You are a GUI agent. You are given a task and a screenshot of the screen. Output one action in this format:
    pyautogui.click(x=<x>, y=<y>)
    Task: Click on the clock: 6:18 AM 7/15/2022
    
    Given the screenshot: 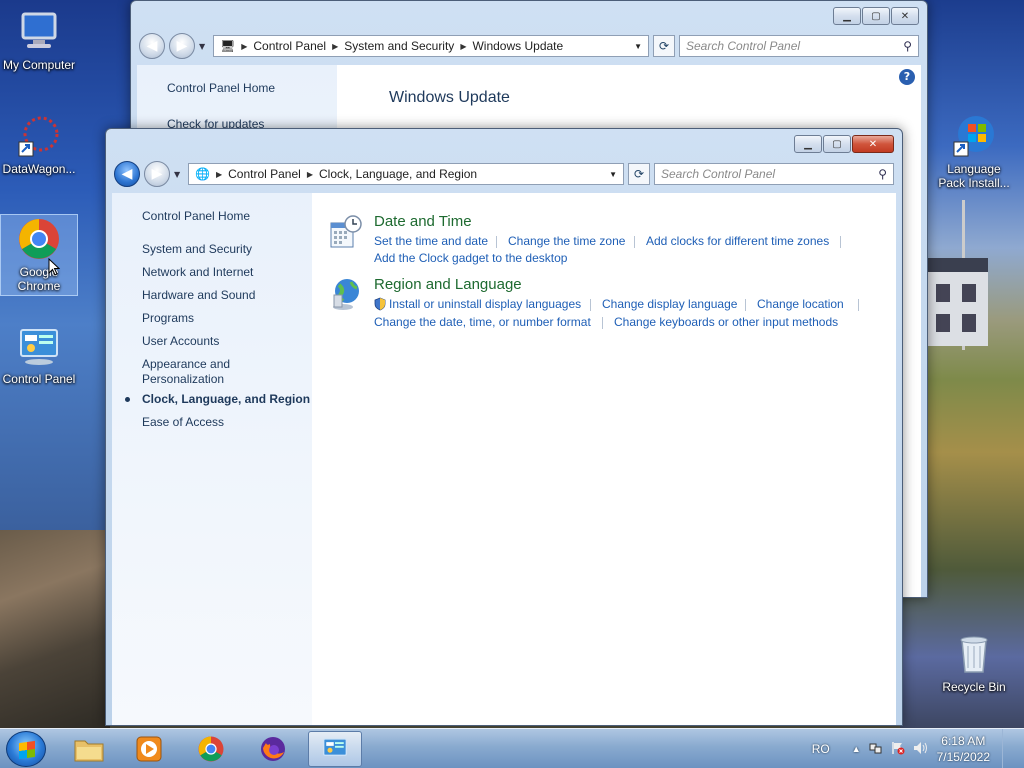 What is the action you would take?
    pyautogui.click(x=963, y=749)
    